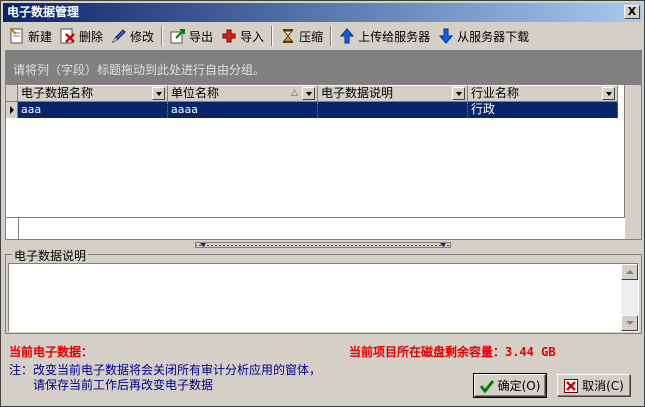  What do you see at coordinates (519, 386) in the screenshot?
I see `ok-label: 确定(O)` at bounding box center [519, 386].